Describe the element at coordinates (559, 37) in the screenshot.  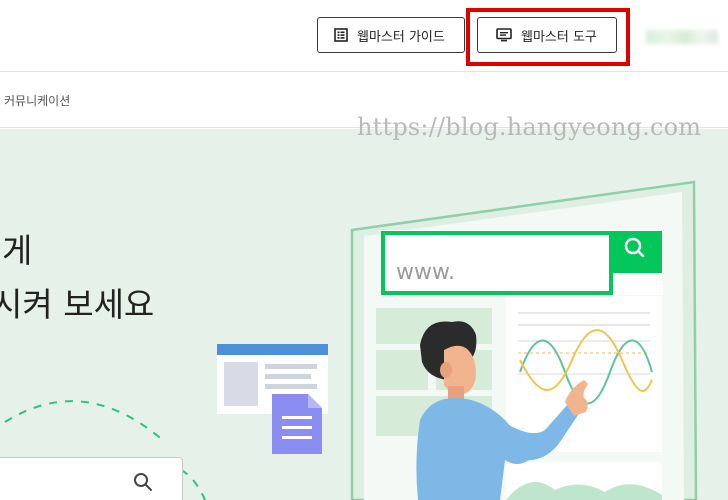
I see `webmaster-tools-label: 웹마스터 도구` at that location.